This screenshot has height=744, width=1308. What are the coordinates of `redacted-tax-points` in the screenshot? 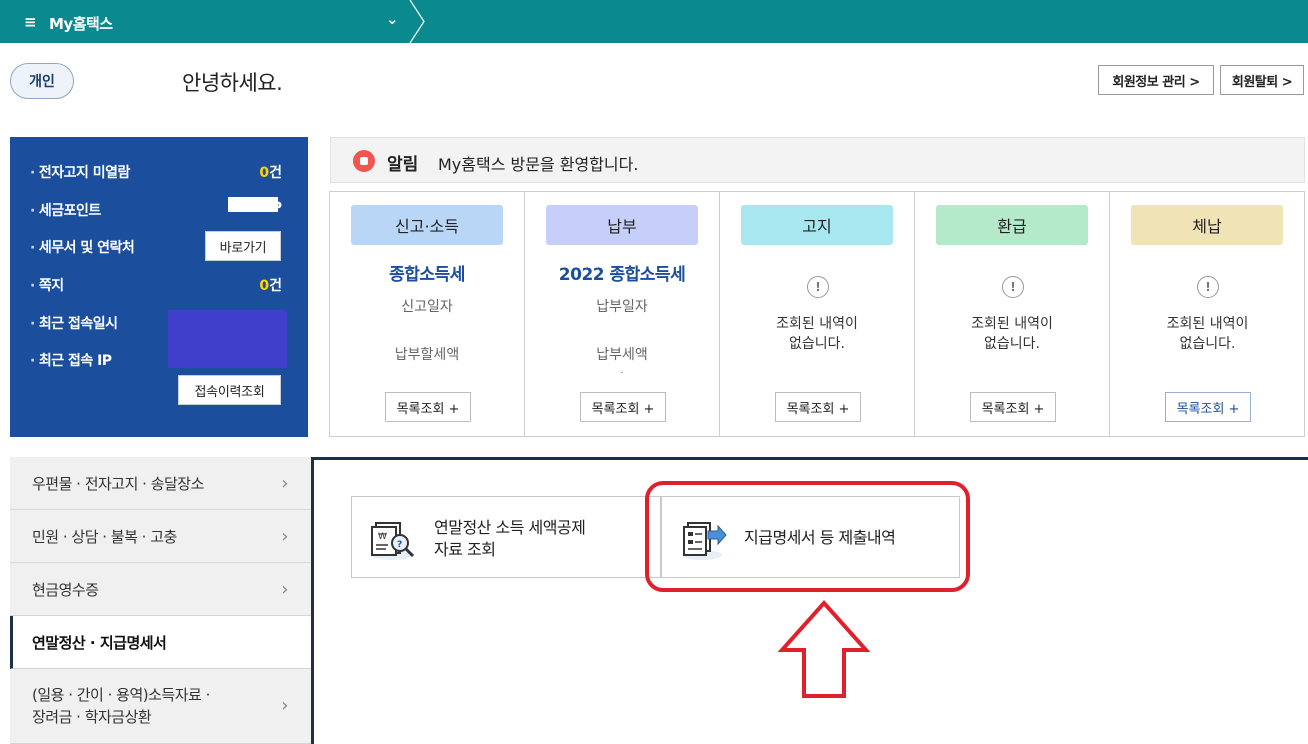 It's located at (253, 204).